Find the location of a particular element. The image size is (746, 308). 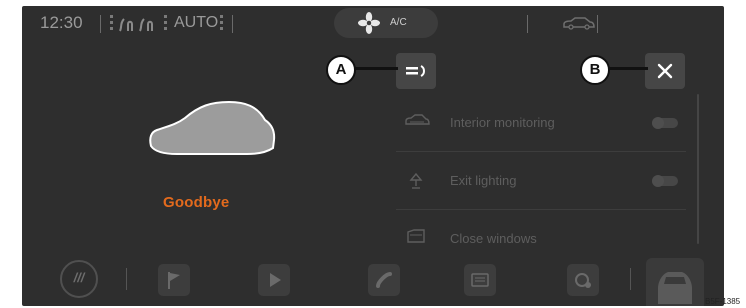

status-bar: 12:30 AUTO A/C is located at coordinates (373, 24).